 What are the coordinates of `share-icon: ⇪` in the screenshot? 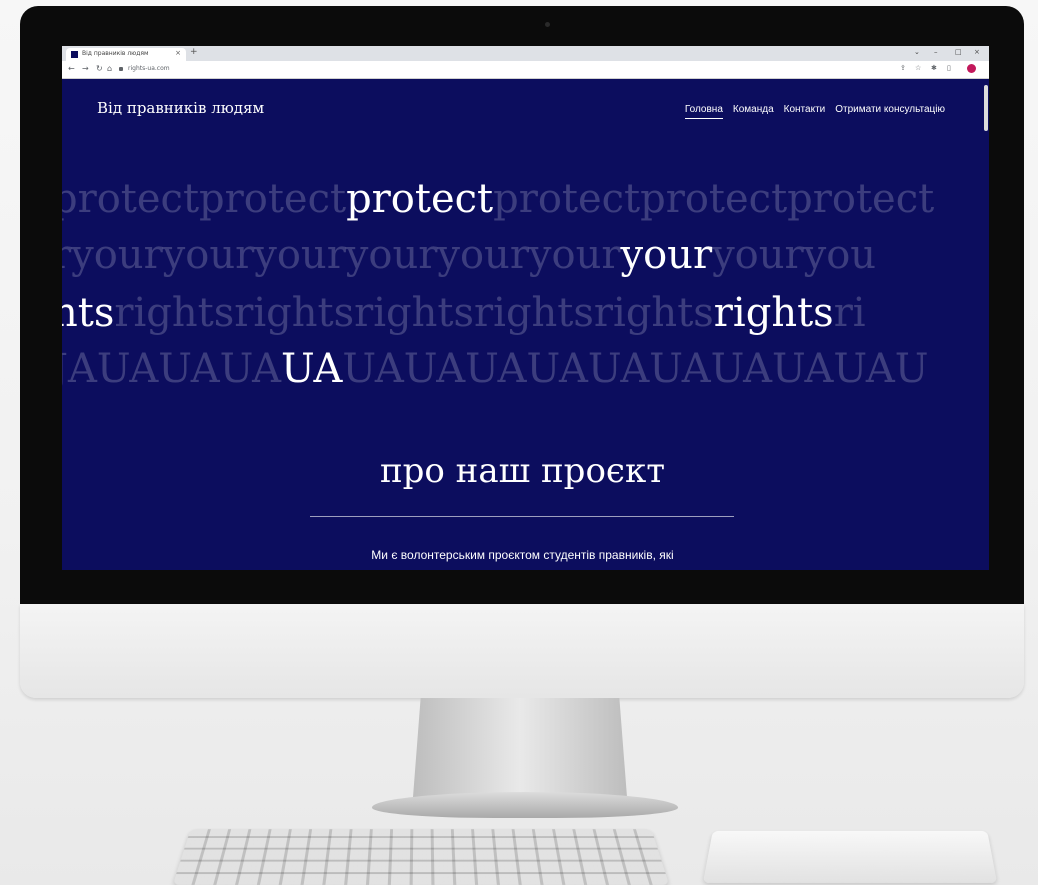 It's located at (903, 68).